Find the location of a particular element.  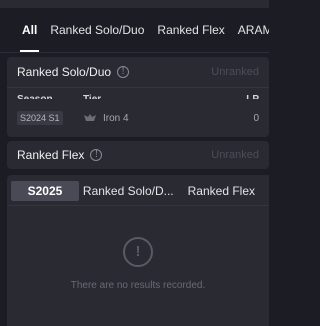

flex-status: Unranked is located at coordinates (235, 155).